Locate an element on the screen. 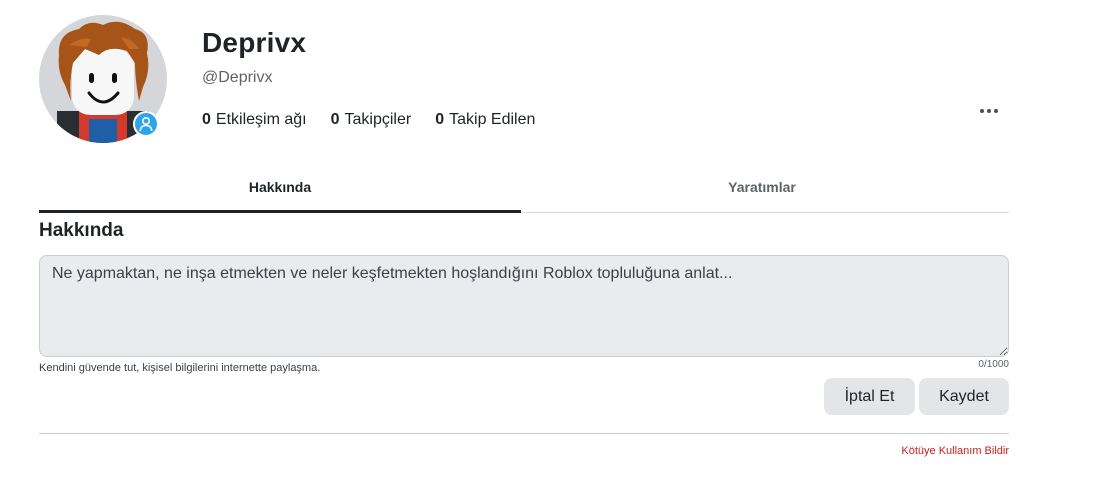 The width and height of the screenshot is (1120, 485). stat-connections: 0 Etkileşim ağı is located at coordinates (254, 120).